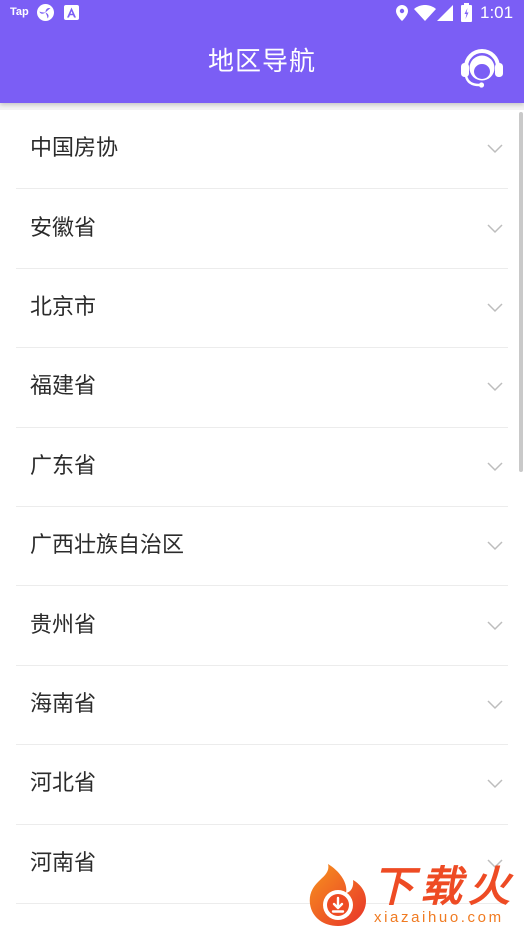 The width and height of the screenshot is (524, 932). What do you see at coordinates (107, 546) in the screenshot?
I see `region-label: 广西壮族自治区` at bounding box center [107, 546].